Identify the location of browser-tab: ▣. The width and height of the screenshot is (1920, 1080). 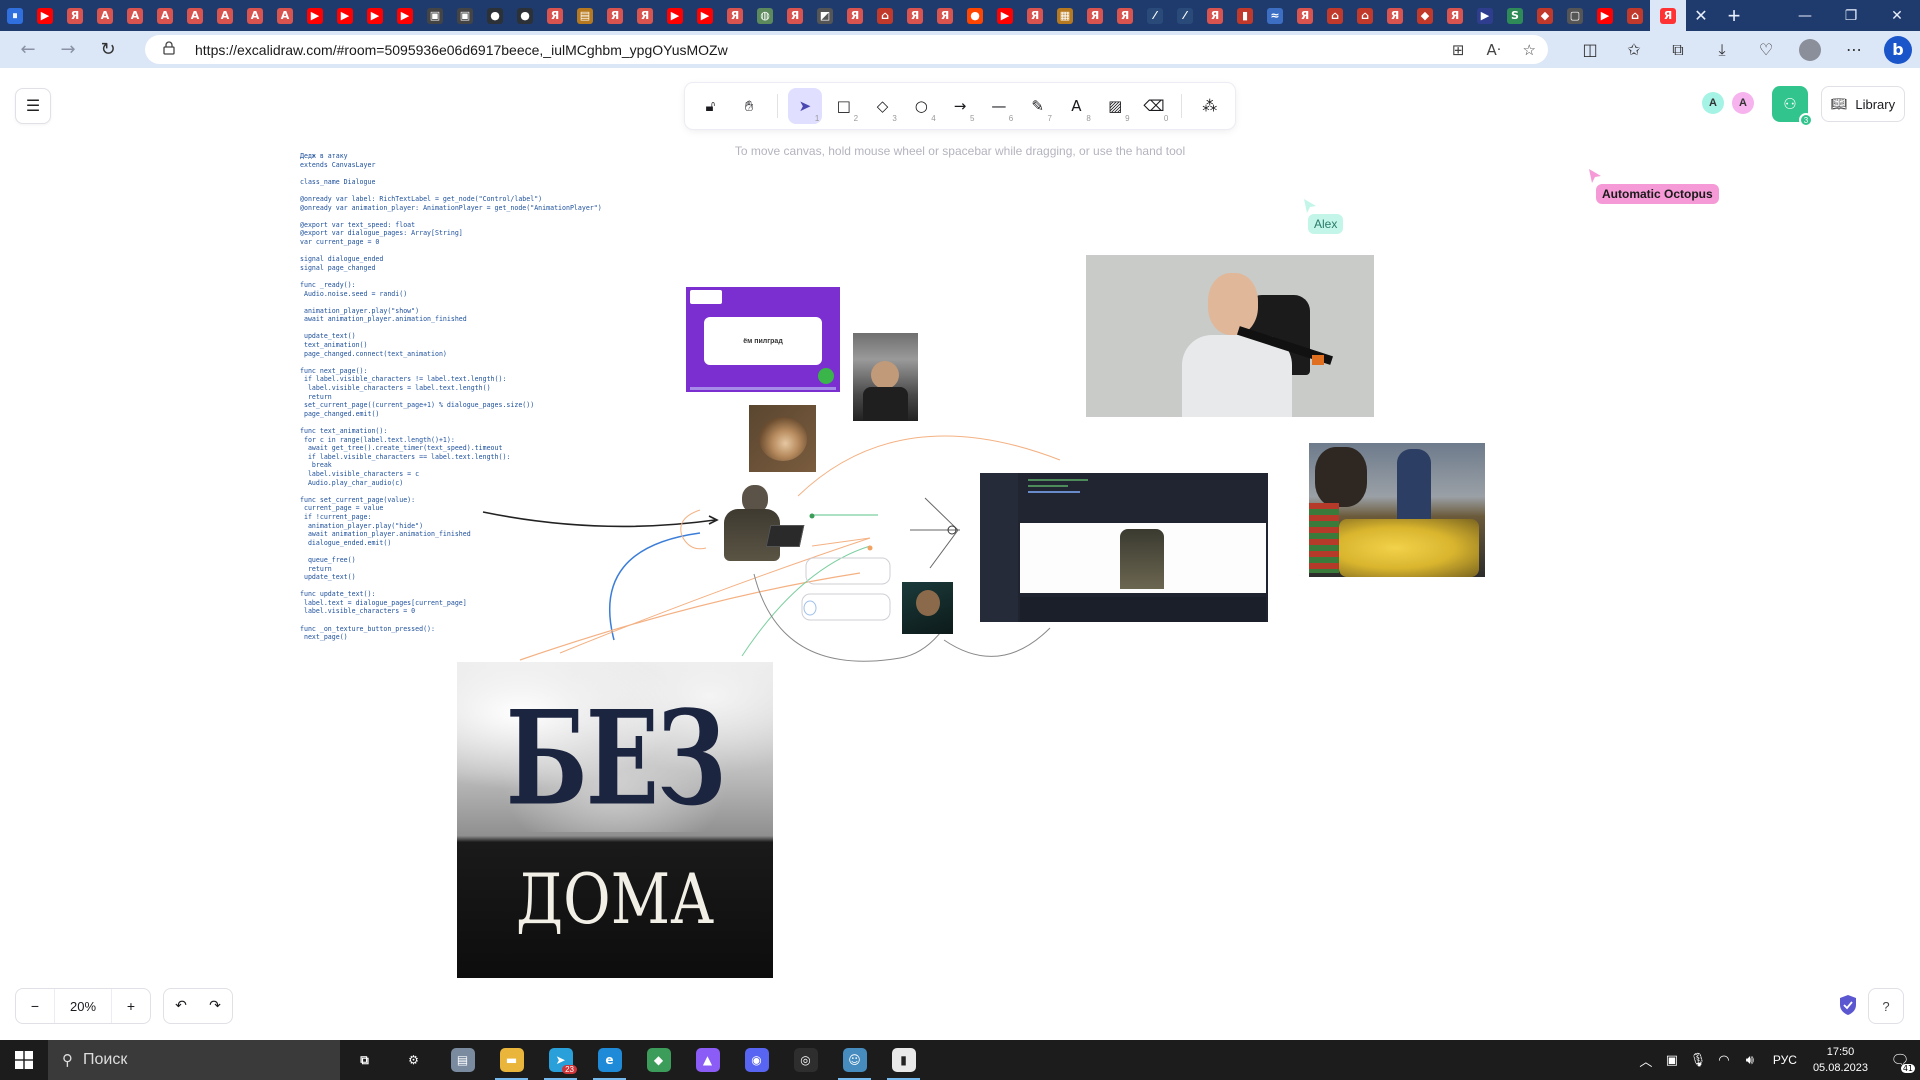
(465, 15).